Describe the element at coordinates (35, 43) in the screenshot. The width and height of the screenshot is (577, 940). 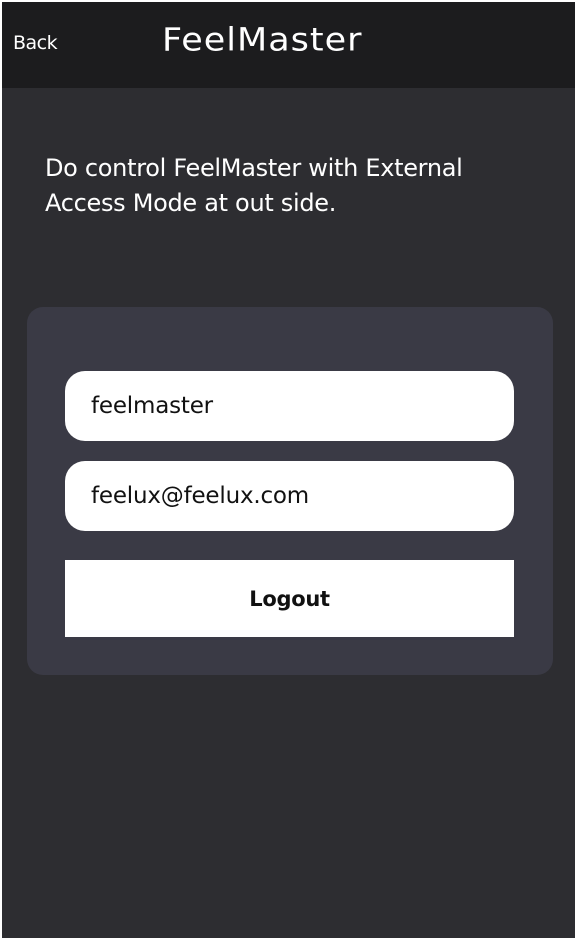
I see `back-button: Back` at that location.